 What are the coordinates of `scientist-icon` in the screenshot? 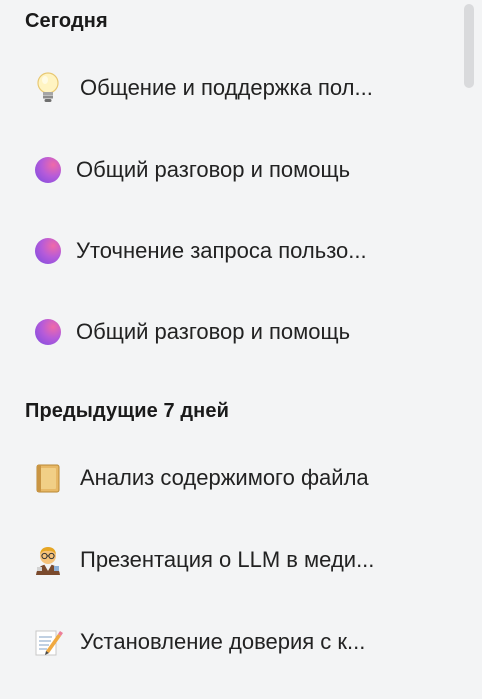 It's located at (48, 560).